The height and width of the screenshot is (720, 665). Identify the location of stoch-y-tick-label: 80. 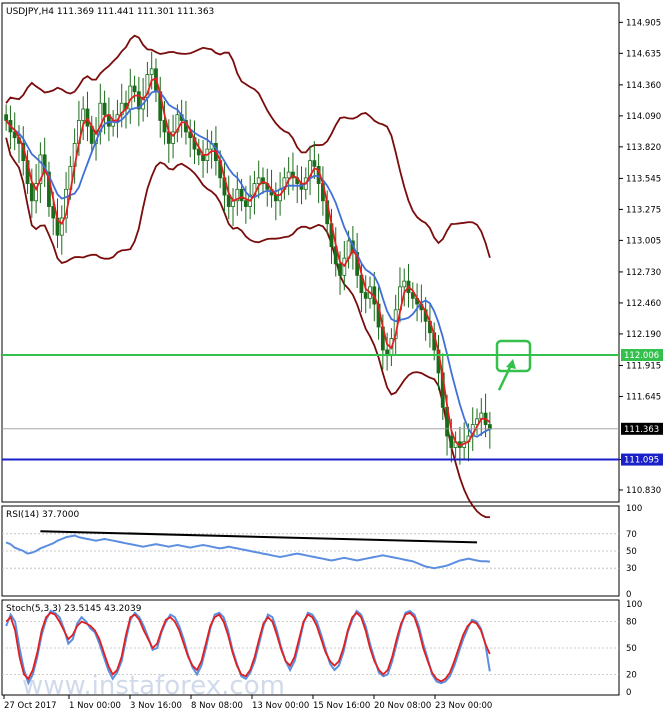
(631, 623).